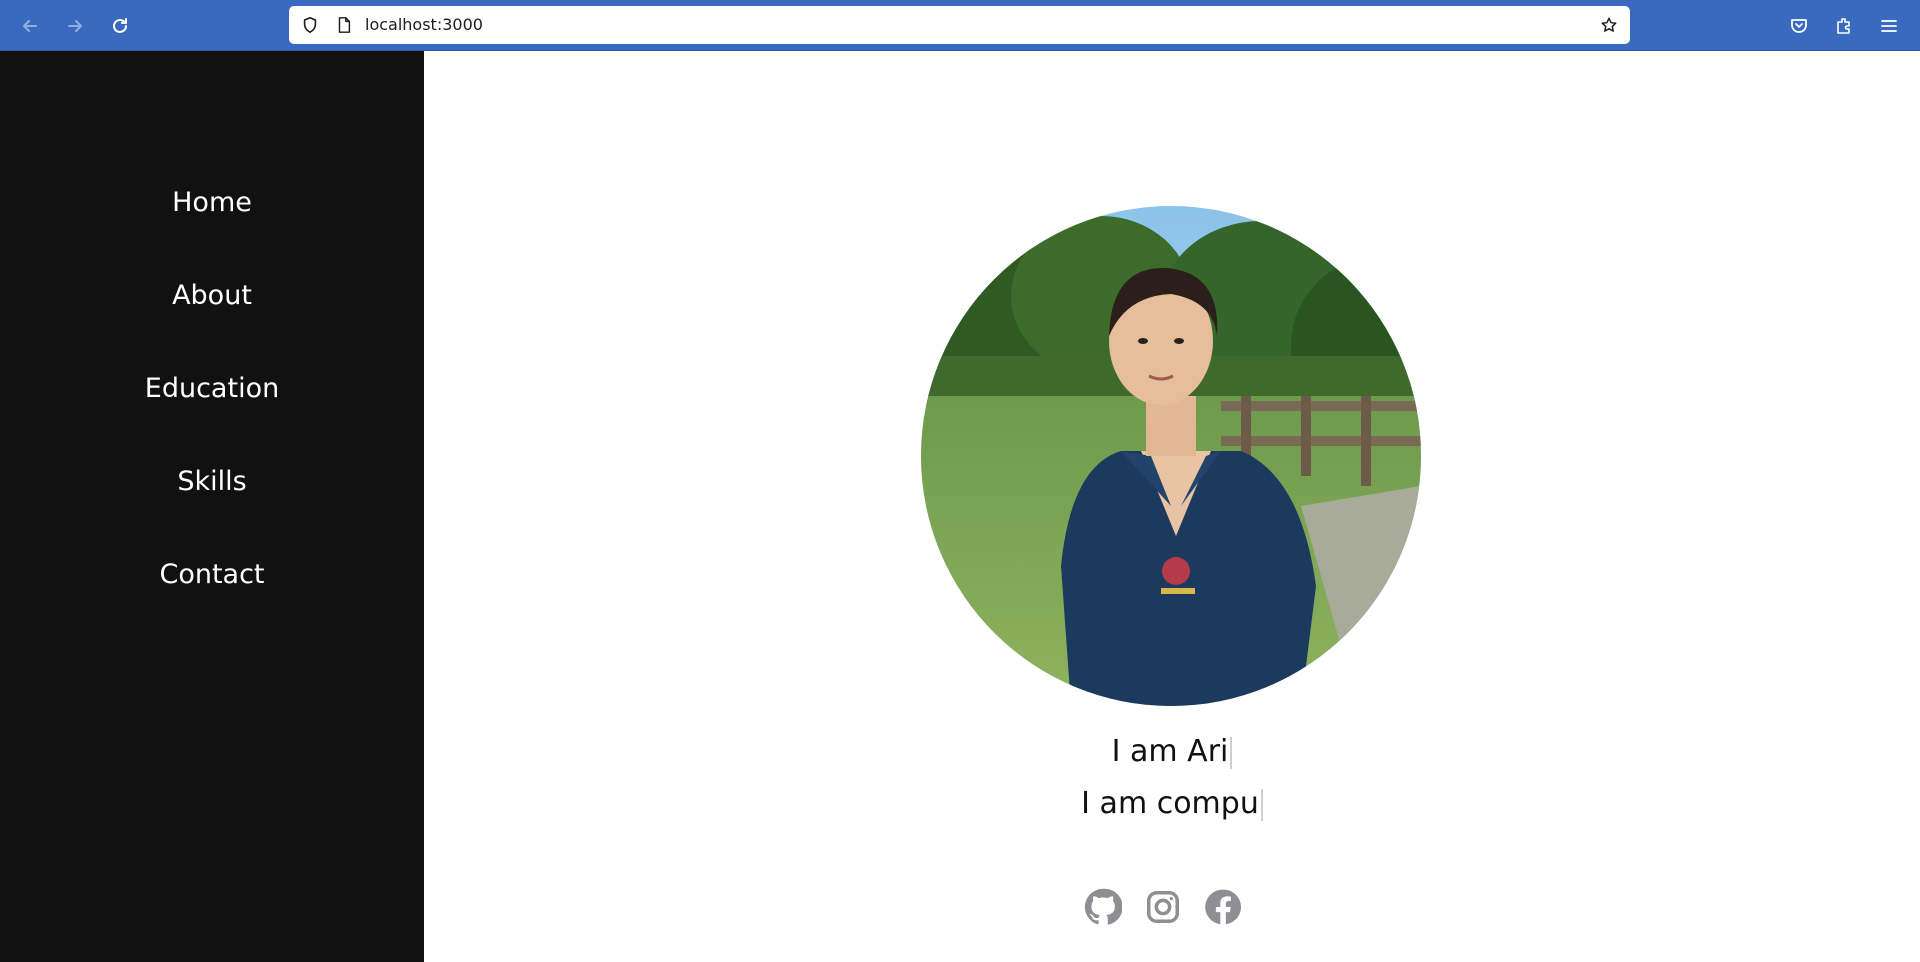 The width and height of the screenshot is (1920, 962). I want to click on address-bar: localhost:3000, so click(959, 25).